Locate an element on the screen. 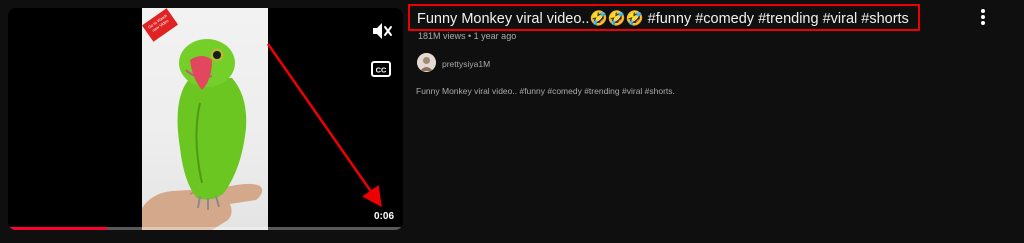 Image resolution: width=1024 pixels, height=243 pixels. volume-off-icon is located at coordinates (382, 31).